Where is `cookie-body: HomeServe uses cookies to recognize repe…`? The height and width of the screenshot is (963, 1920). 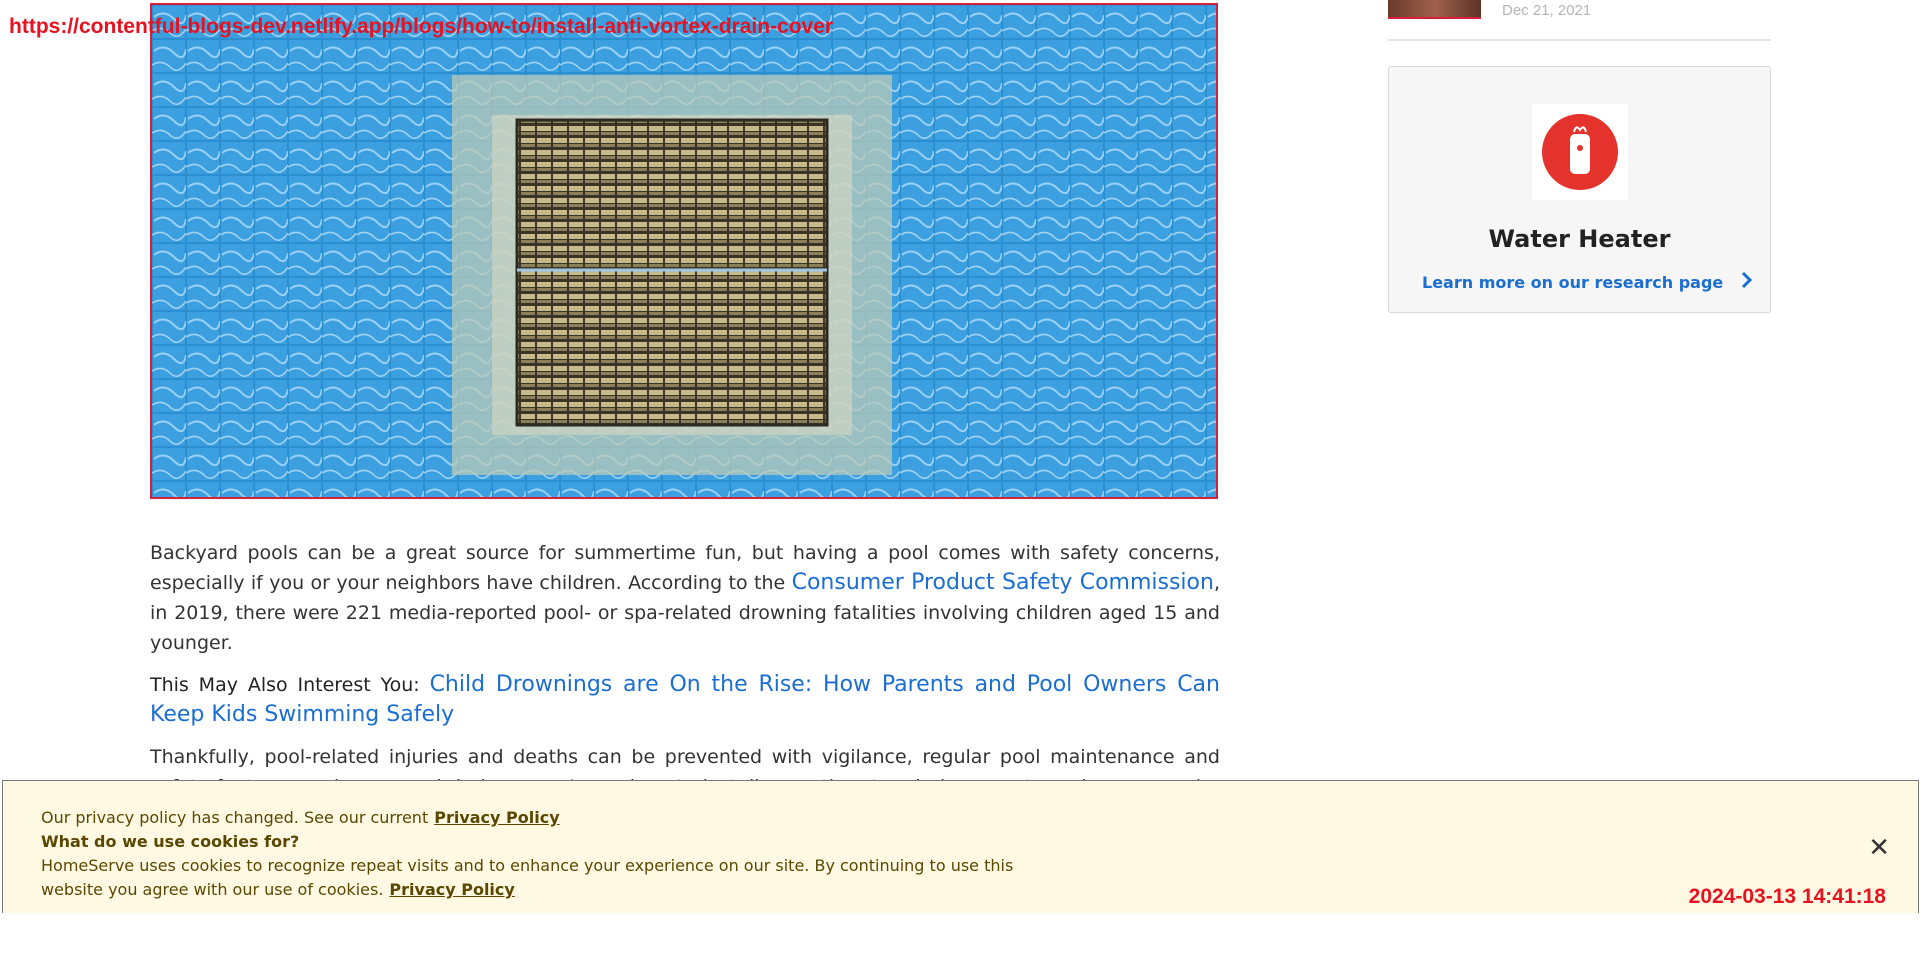 cookie-body: HomeServe uses cookies to recognize repe… is located at coordinates (541, 878).